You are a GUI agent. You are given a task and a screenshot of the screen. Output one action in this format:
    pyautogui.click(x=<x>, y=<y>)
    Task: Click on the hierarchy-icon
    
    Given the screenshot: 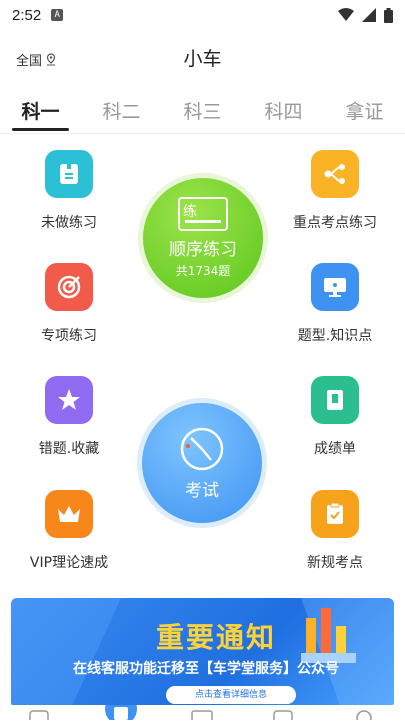 What is the action you would take?
    pyautogui.click(x=335, y=174)
    